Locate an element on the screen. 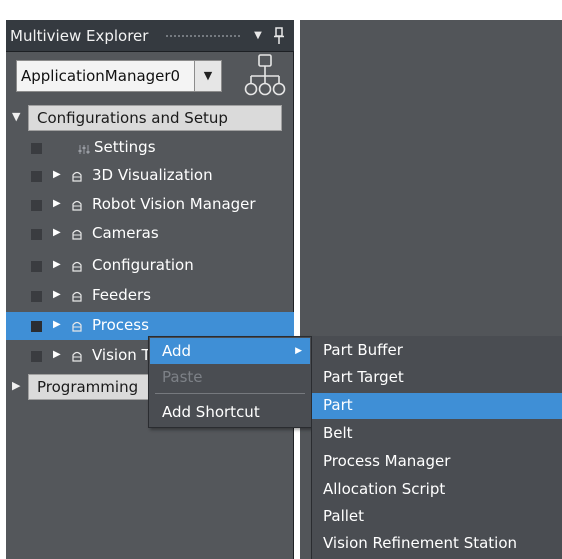  submenu-arrow-icon: ▶ is located at coordinates (298, 351).